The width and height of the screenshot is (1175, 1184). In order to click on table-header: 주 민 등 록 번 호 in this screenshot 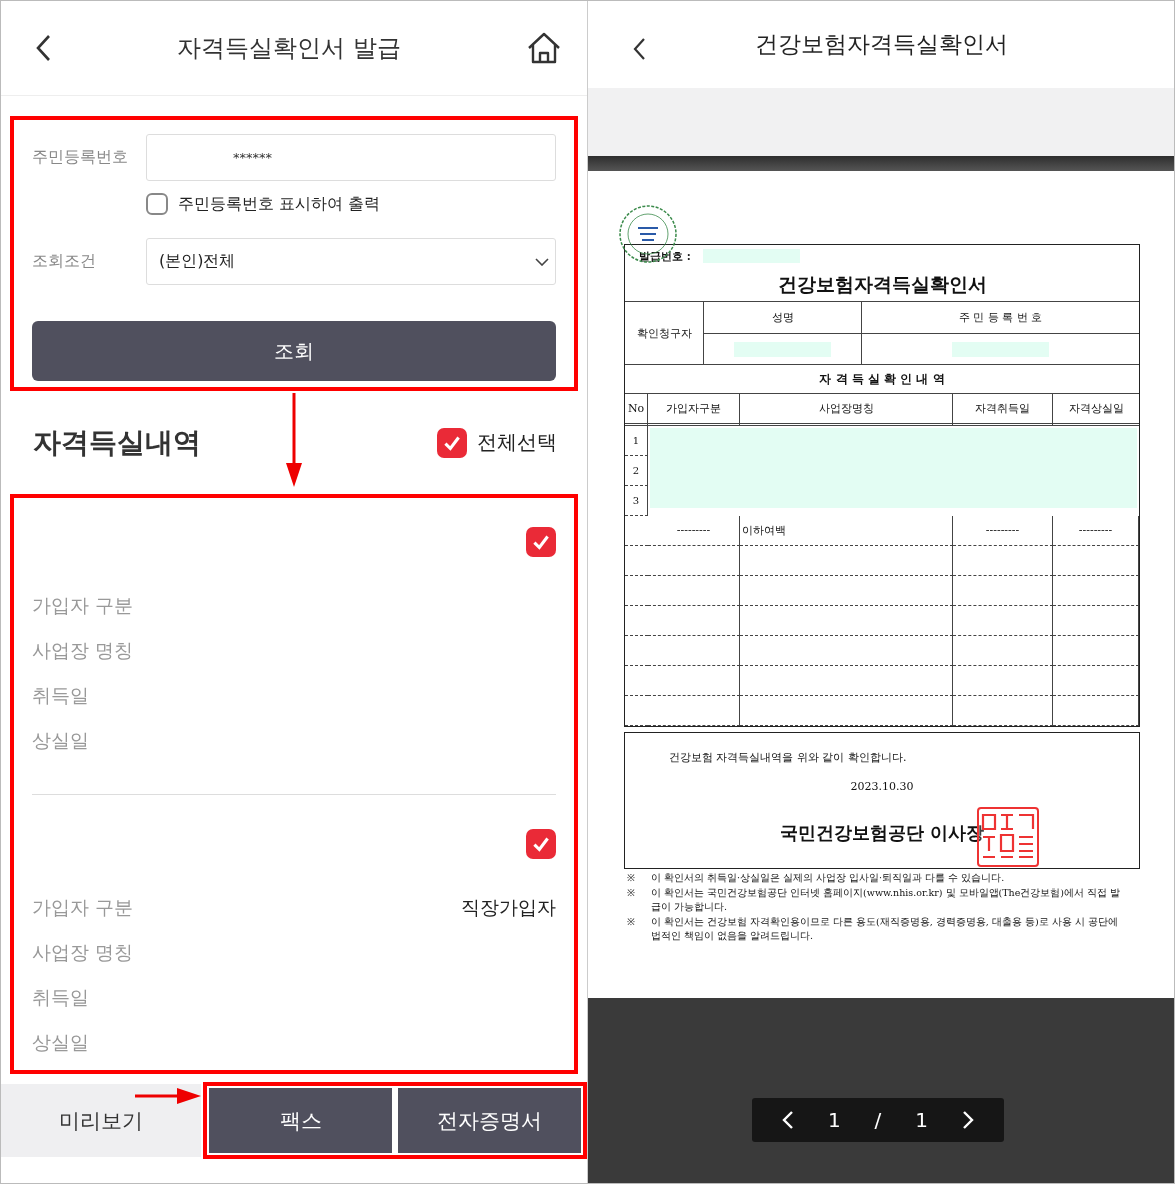, I will do `click(1000, 318)`.